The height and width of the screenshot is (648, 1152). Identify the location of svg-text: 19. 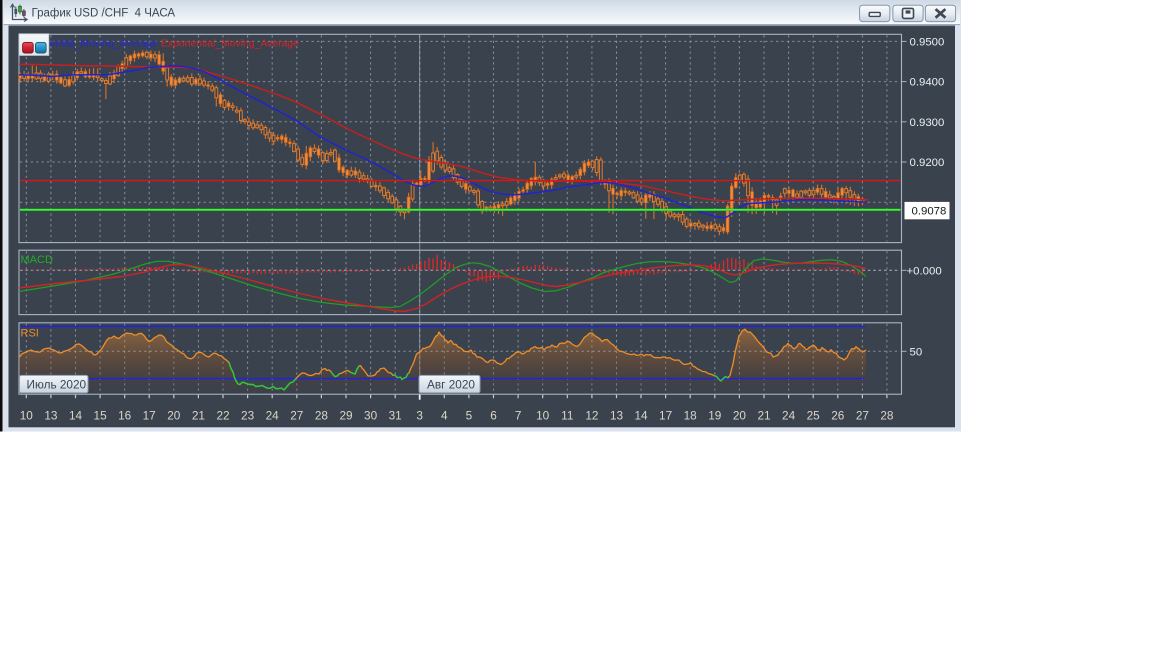
(714, 416).